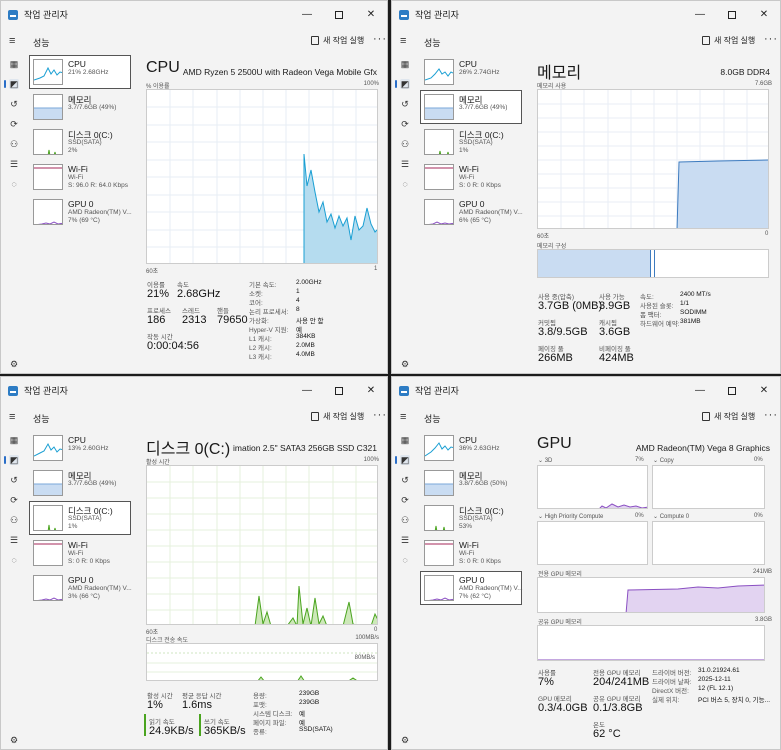 The image size is (781, 750). I want to click on response-time-value: 1.6ms, so click(197, 705).